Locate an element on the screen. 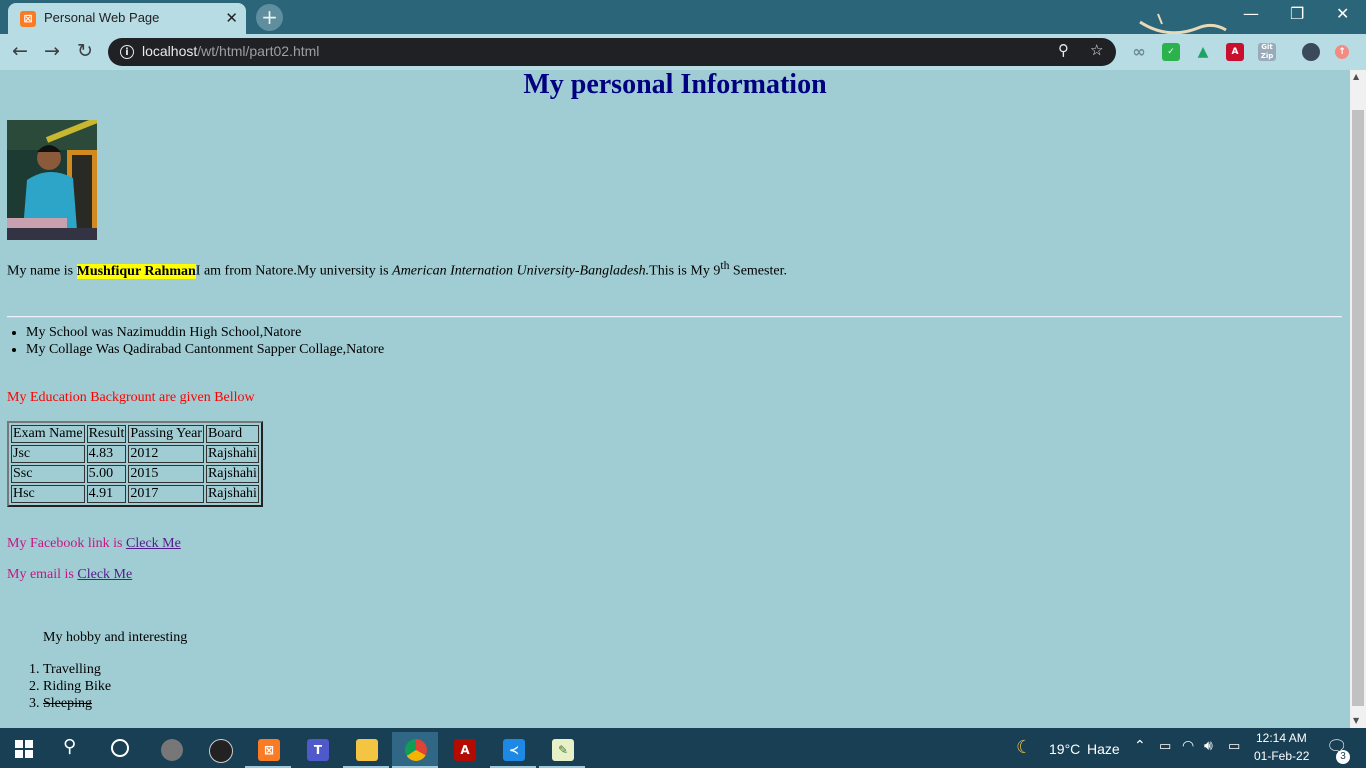 This screenshot has height=768, width=1366. obs-icon is located at coordinates (221, 751).